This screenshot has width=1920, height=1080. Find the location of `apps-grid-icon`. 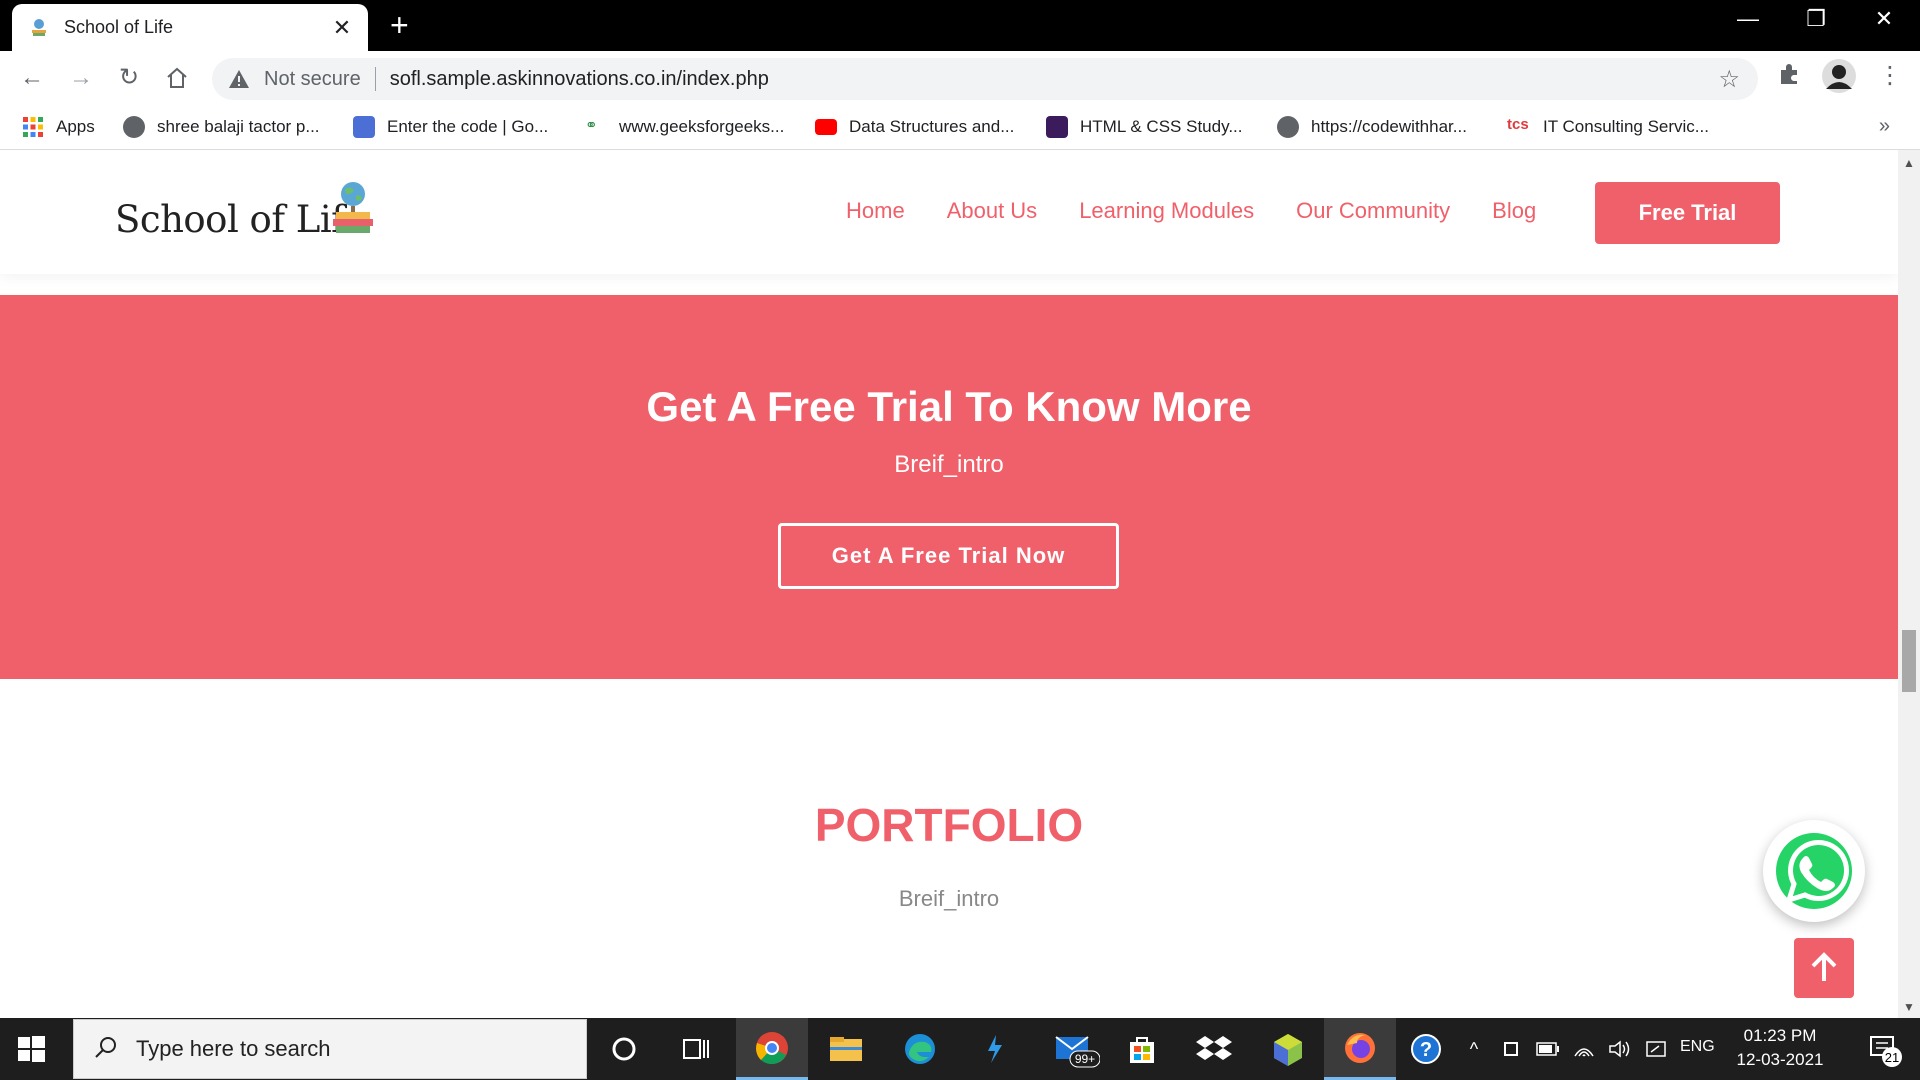

apps-grid-icon is located at coordinates (33, 127).